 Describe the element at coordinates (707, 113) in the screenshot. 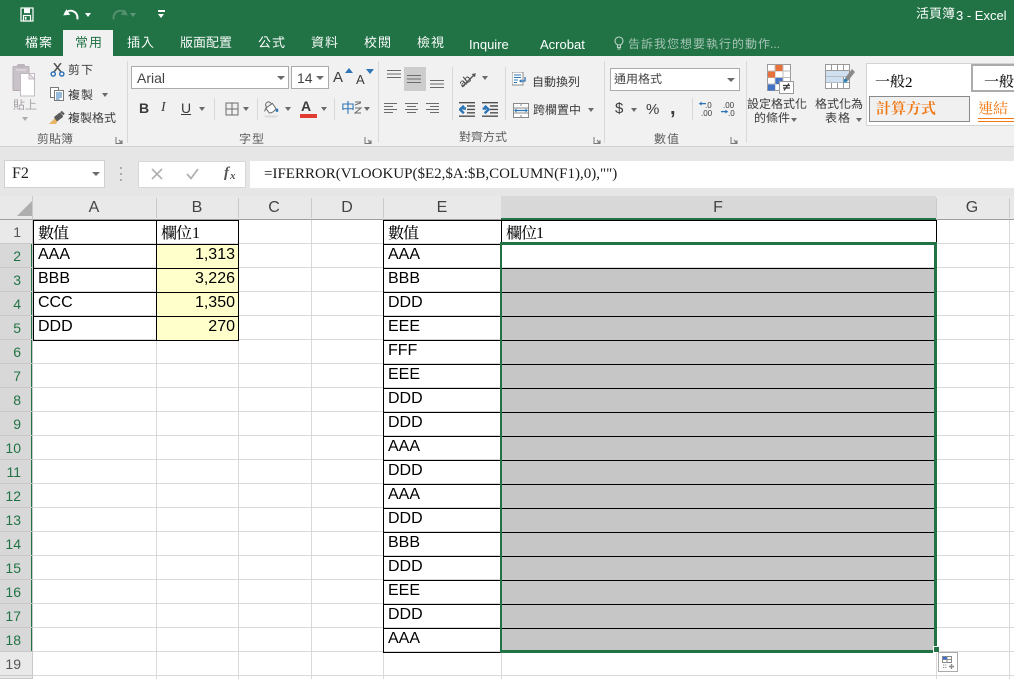

I see `svg-text: .00` at that location.